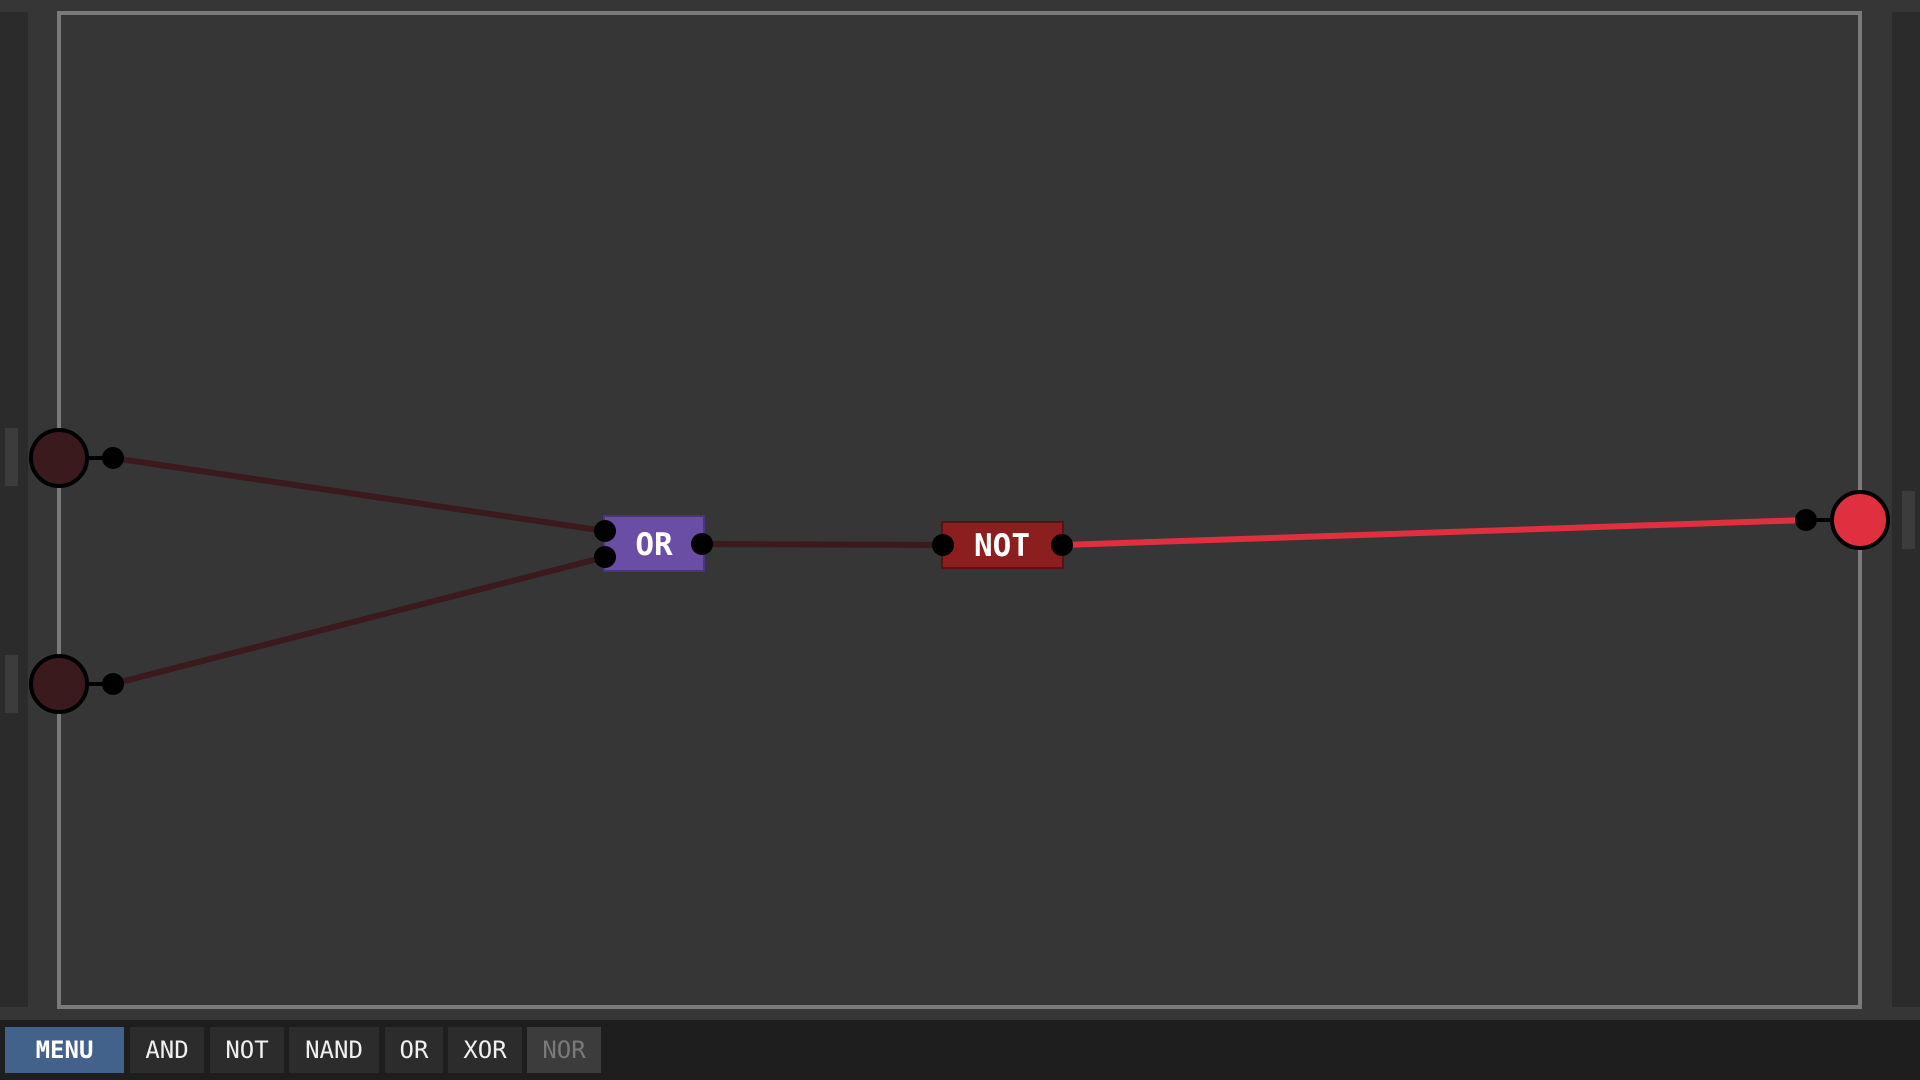  What do you see at coordinates (1062, 545) in the screenshot?
I see `not-gate-output-pin` at bounding box center [1062, 545].